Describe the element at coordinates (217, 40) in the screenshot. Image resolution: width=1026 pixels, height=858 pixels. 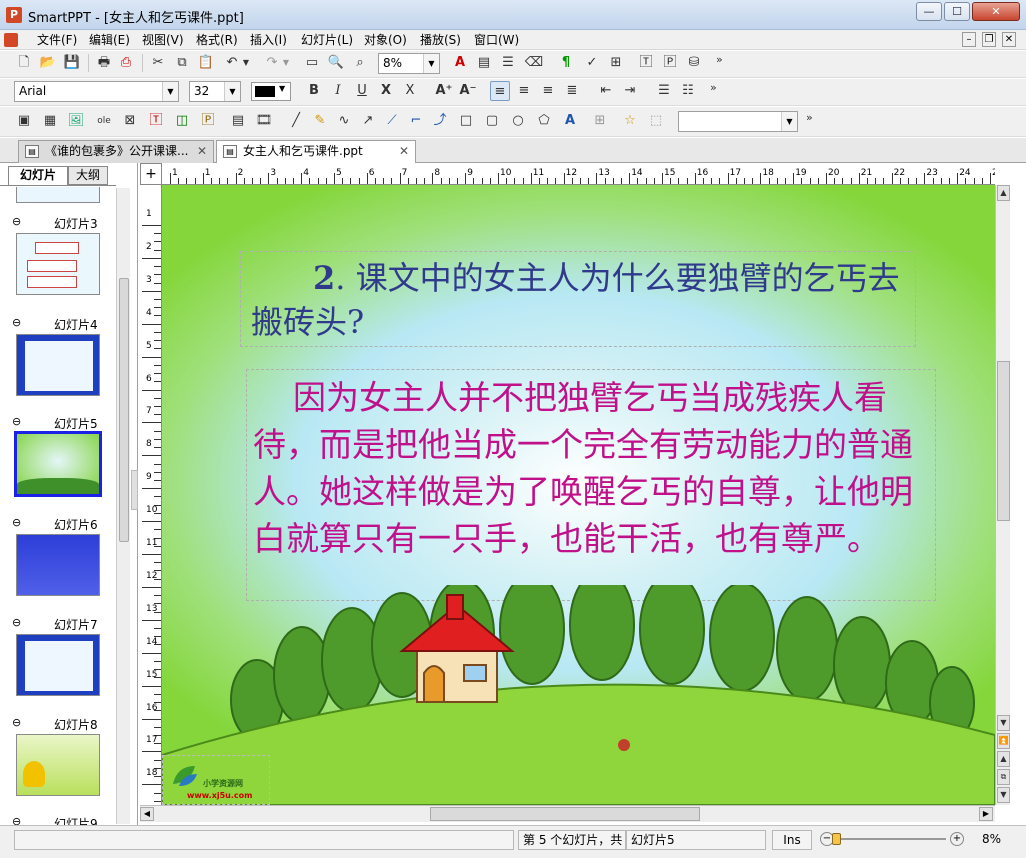
I see `menu-format: 格式(R)` at that location.